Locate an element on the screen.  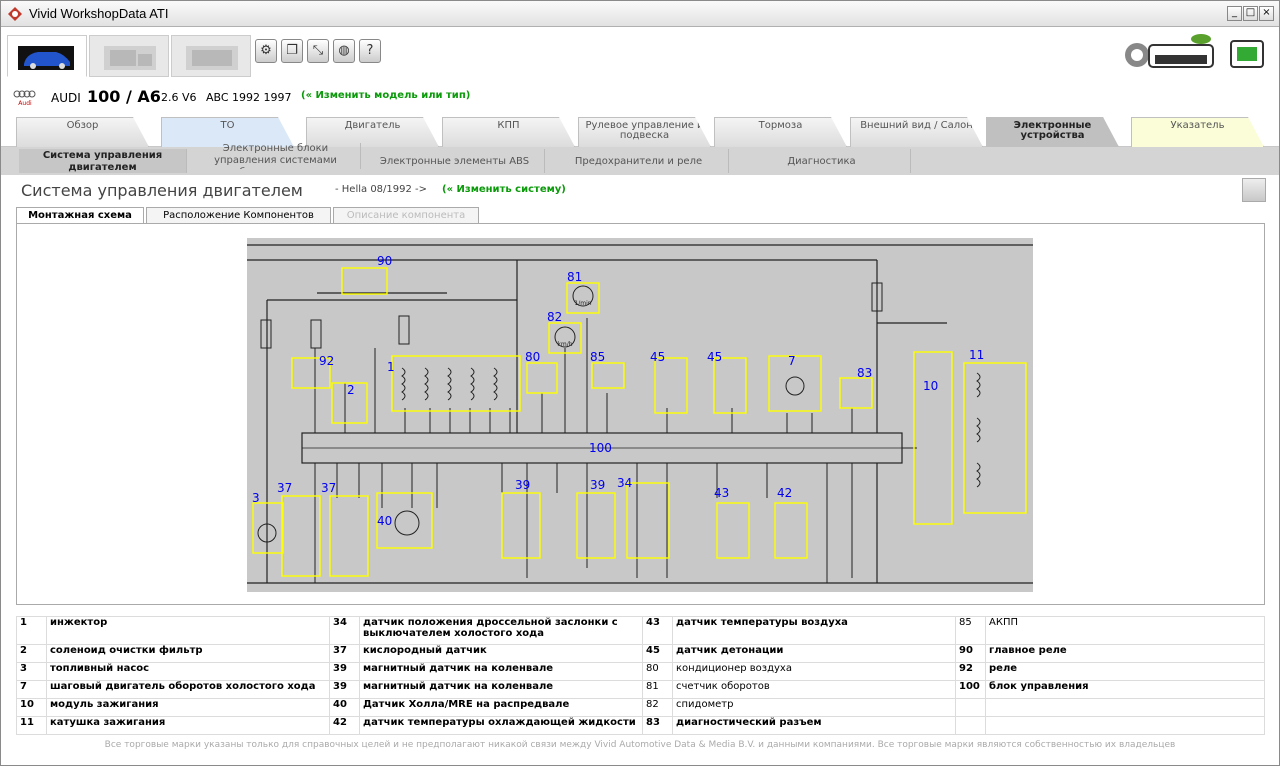
engine: 2.6 V6 is located at coordinates (179, 97).